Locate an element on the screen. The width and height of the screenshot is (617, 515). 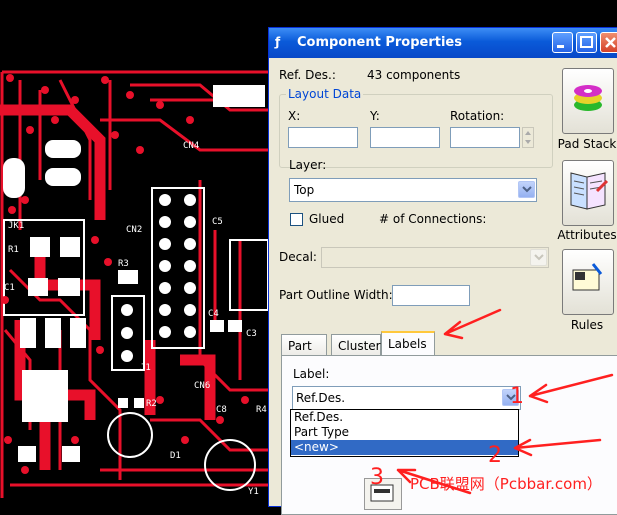
annotation-mark-2: 2 is located at coordinates (495, 455).